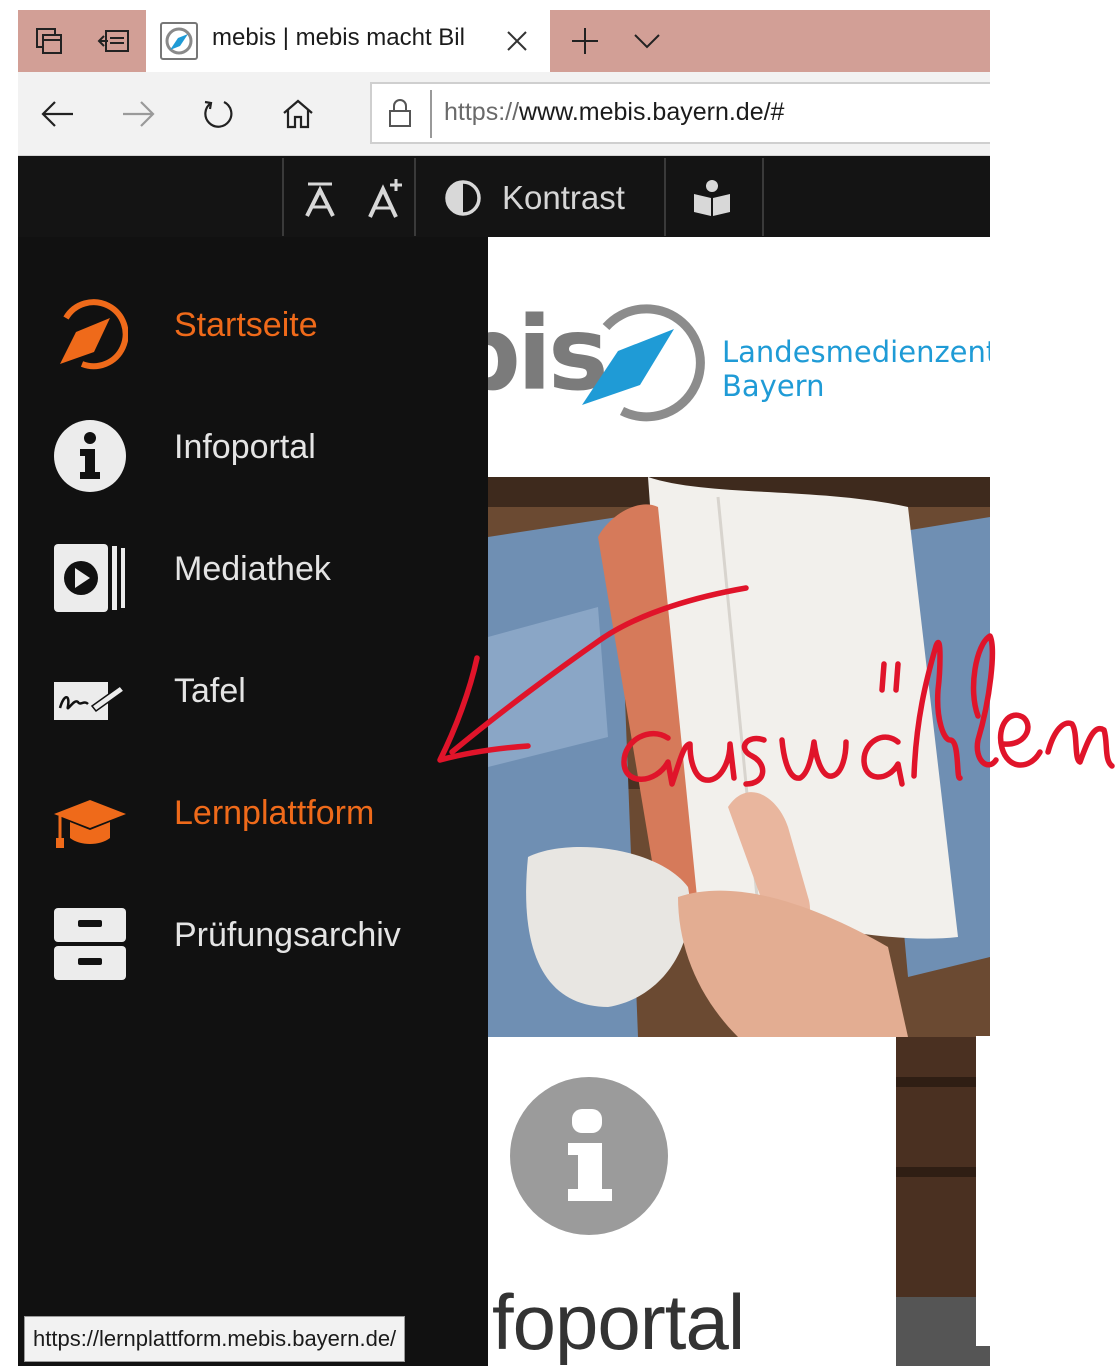  What do you see at coordinates (618, 1322) in the screenshot?
I see `card-title: foportal` at bounding box center [618, 1322].